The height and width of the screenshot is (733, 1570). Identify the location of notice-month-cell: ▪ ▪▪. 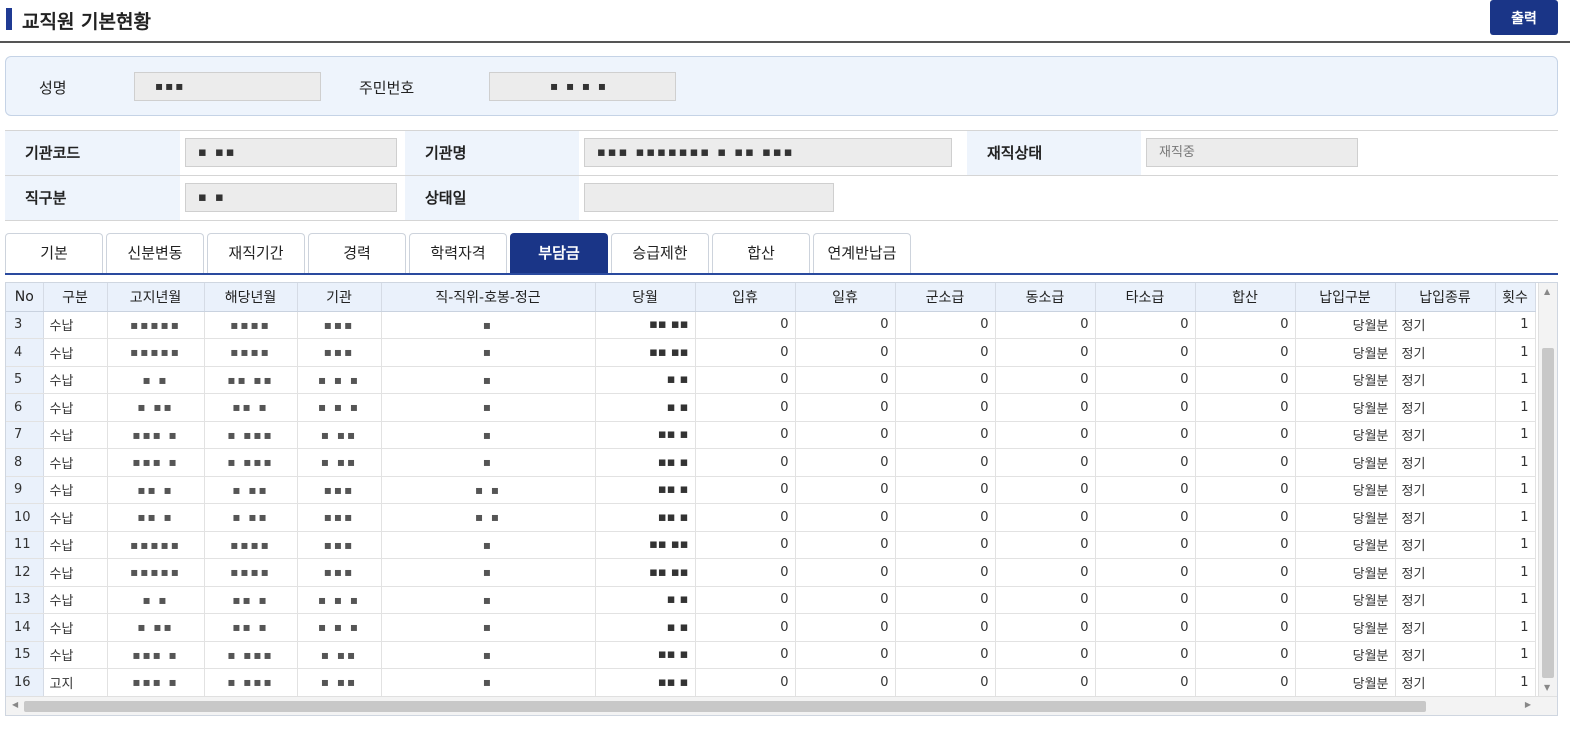
(156, 627).